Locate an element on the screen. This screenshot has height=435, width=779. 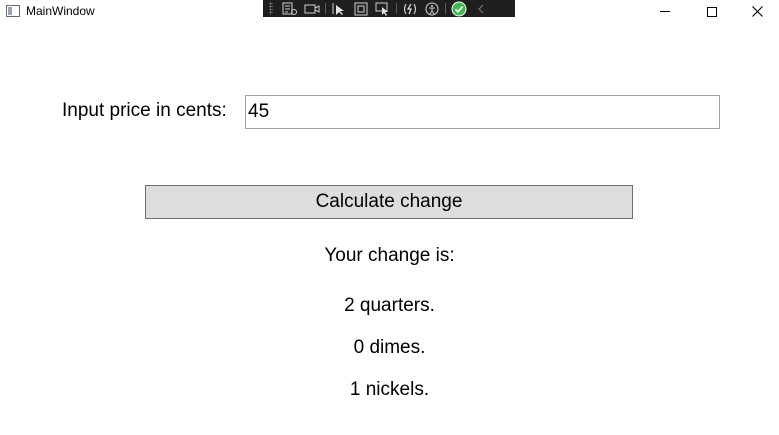
video-button is located at coordinates (312, 8).